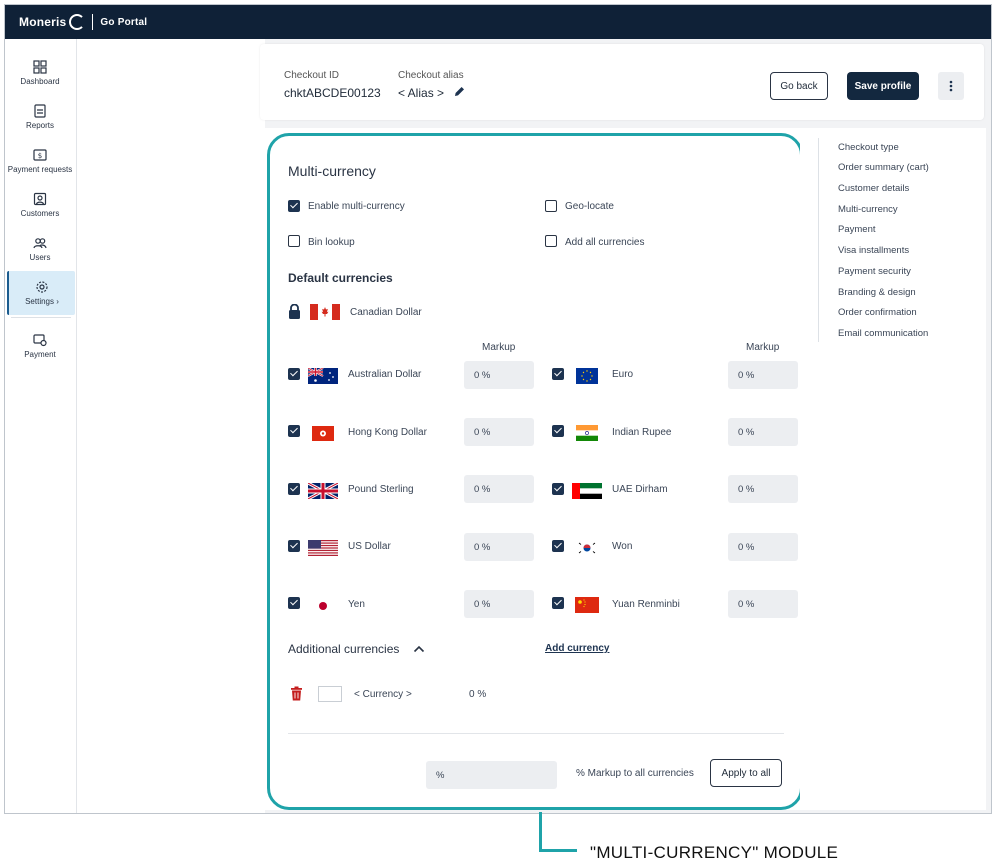 The width and height of the screenshot is (996, 866). I want to click on currency-name-aud: Australian Dollar, so click(385, 374).